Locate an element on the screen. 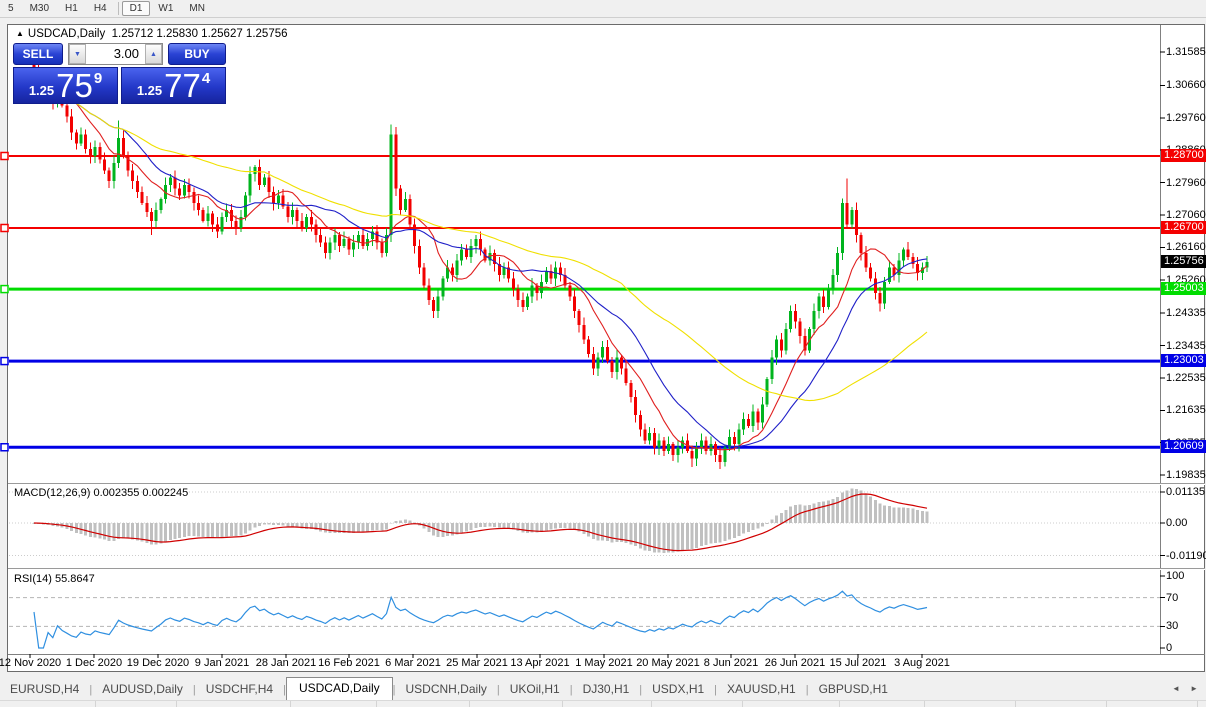  rsi-pane is located at coordinates (584, 619).